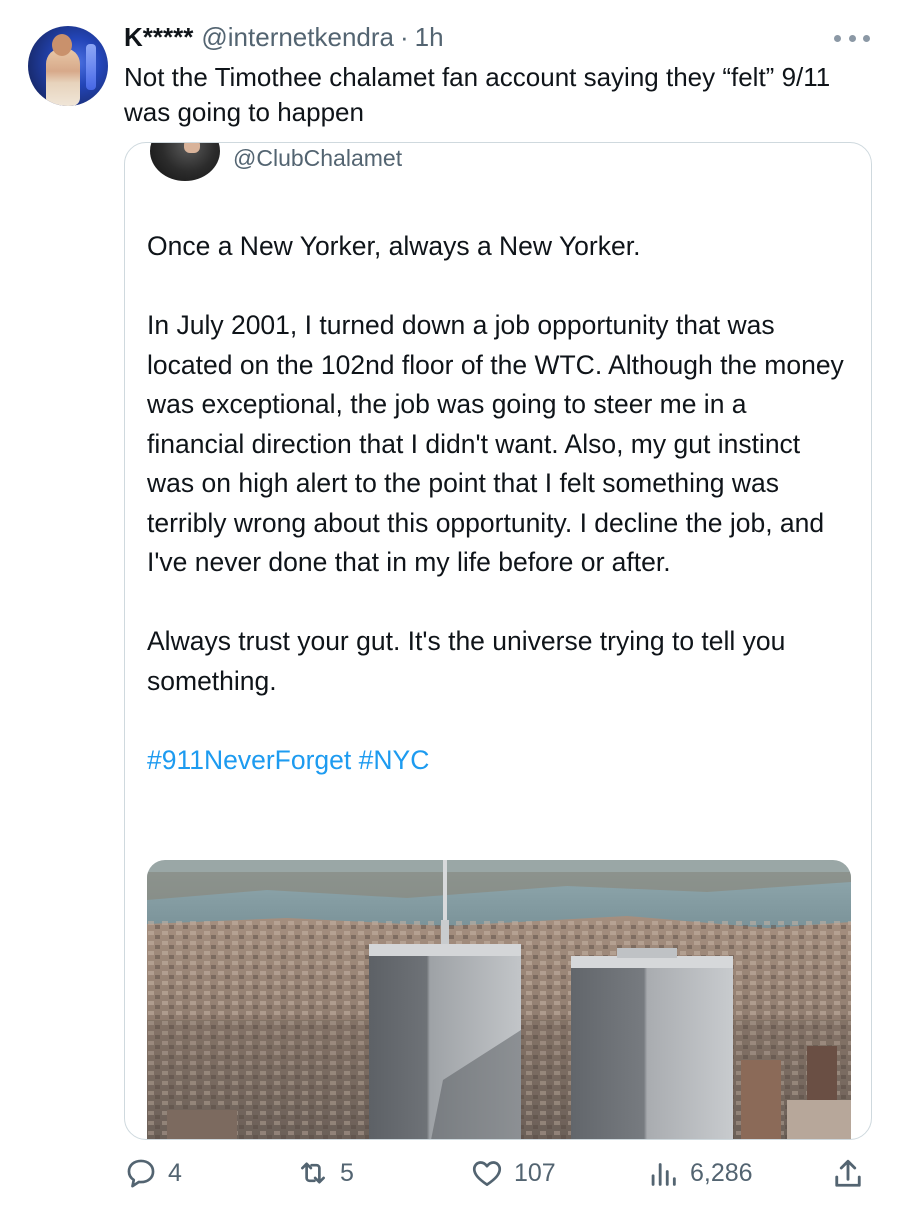  What do you see at coordinates (62, 45) in the screenshot?
I see `avatar-head` at bounding box center [62, 45].